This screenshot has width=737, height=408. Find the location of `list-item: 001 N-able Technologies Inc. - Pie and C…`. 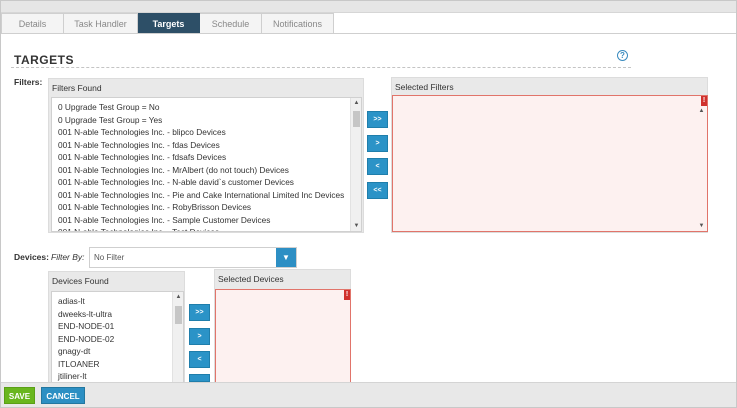

list-item: 001 N-able Technologies Inc. - Pie and C… is located at coordinates (206, 195).